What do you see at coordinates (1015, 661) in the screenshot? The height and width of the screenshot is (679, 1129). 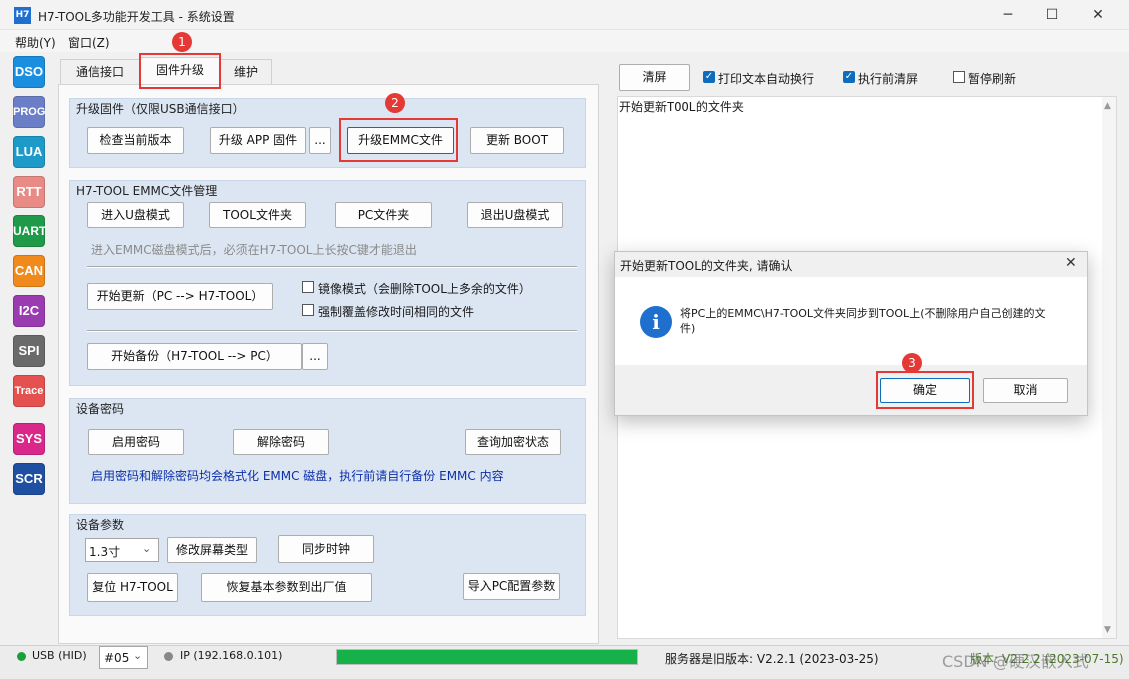 I see `watermark-text: CSDN @硬汉嵌入式` at bounding box center [1015, 661].